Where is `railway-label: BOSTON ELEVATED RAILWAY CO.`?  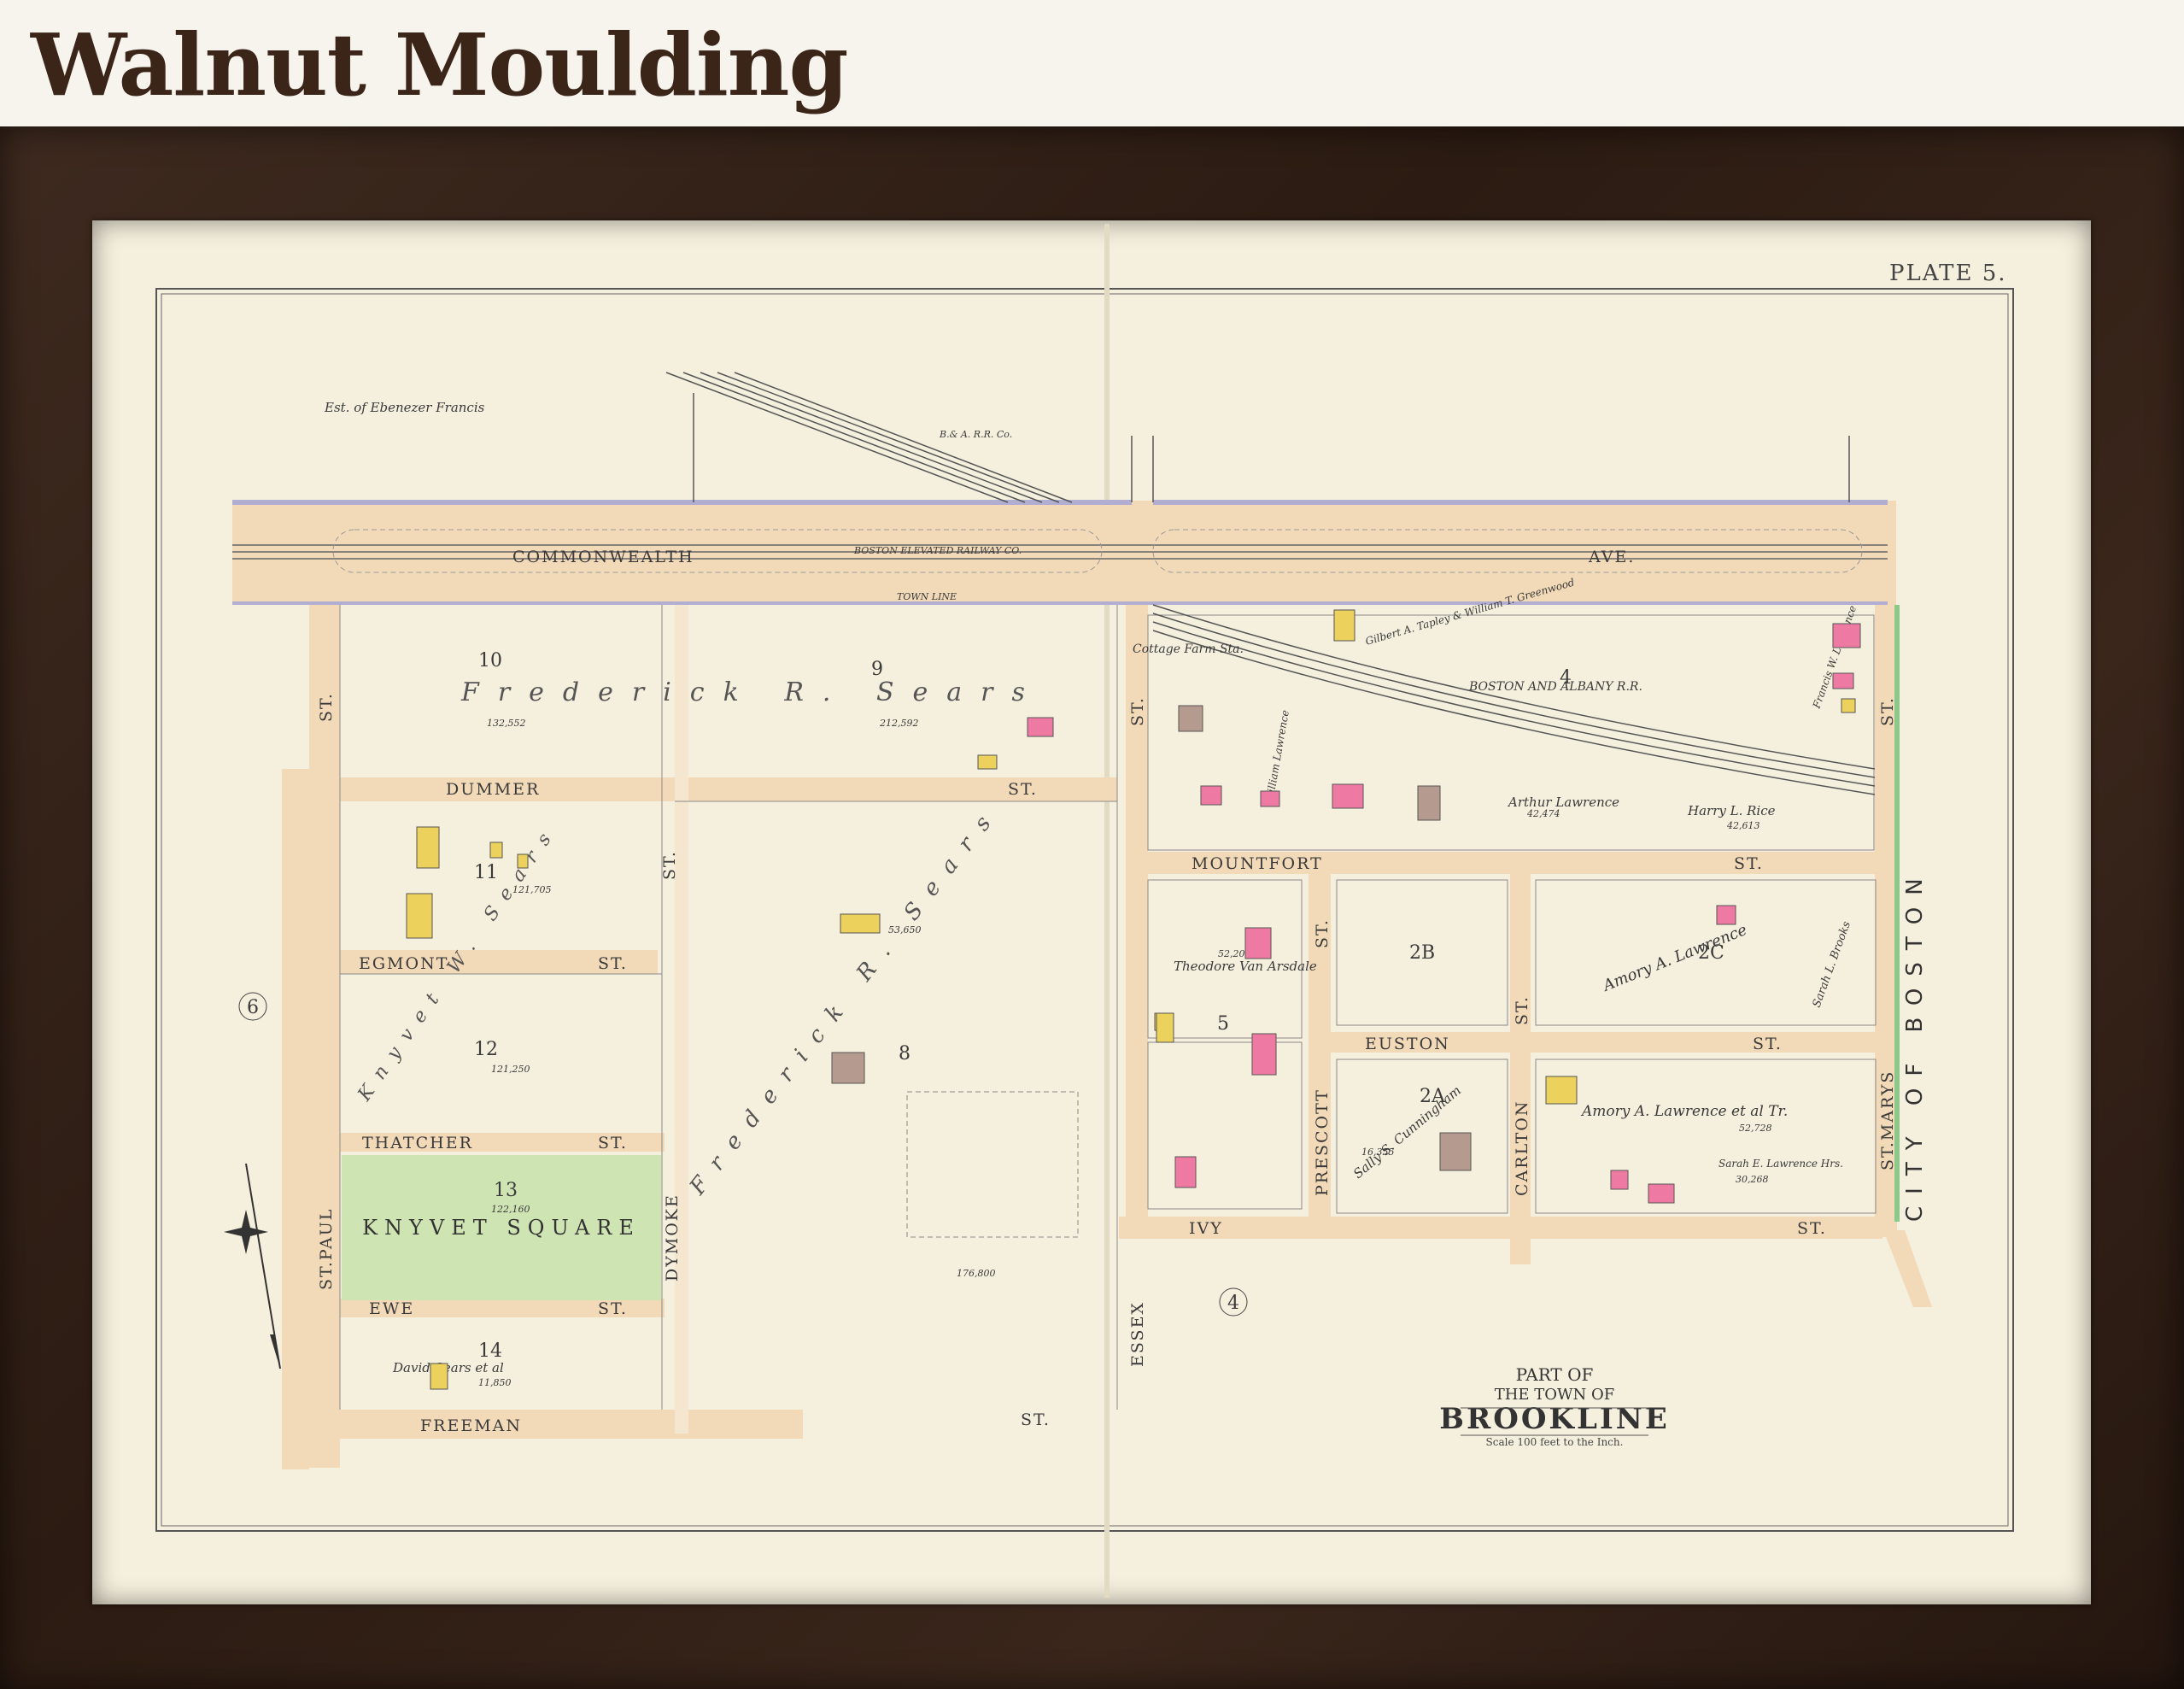 railway-label: BOSTON ELEVATED RAILWAY CO. is located at coordinates (937, 550).